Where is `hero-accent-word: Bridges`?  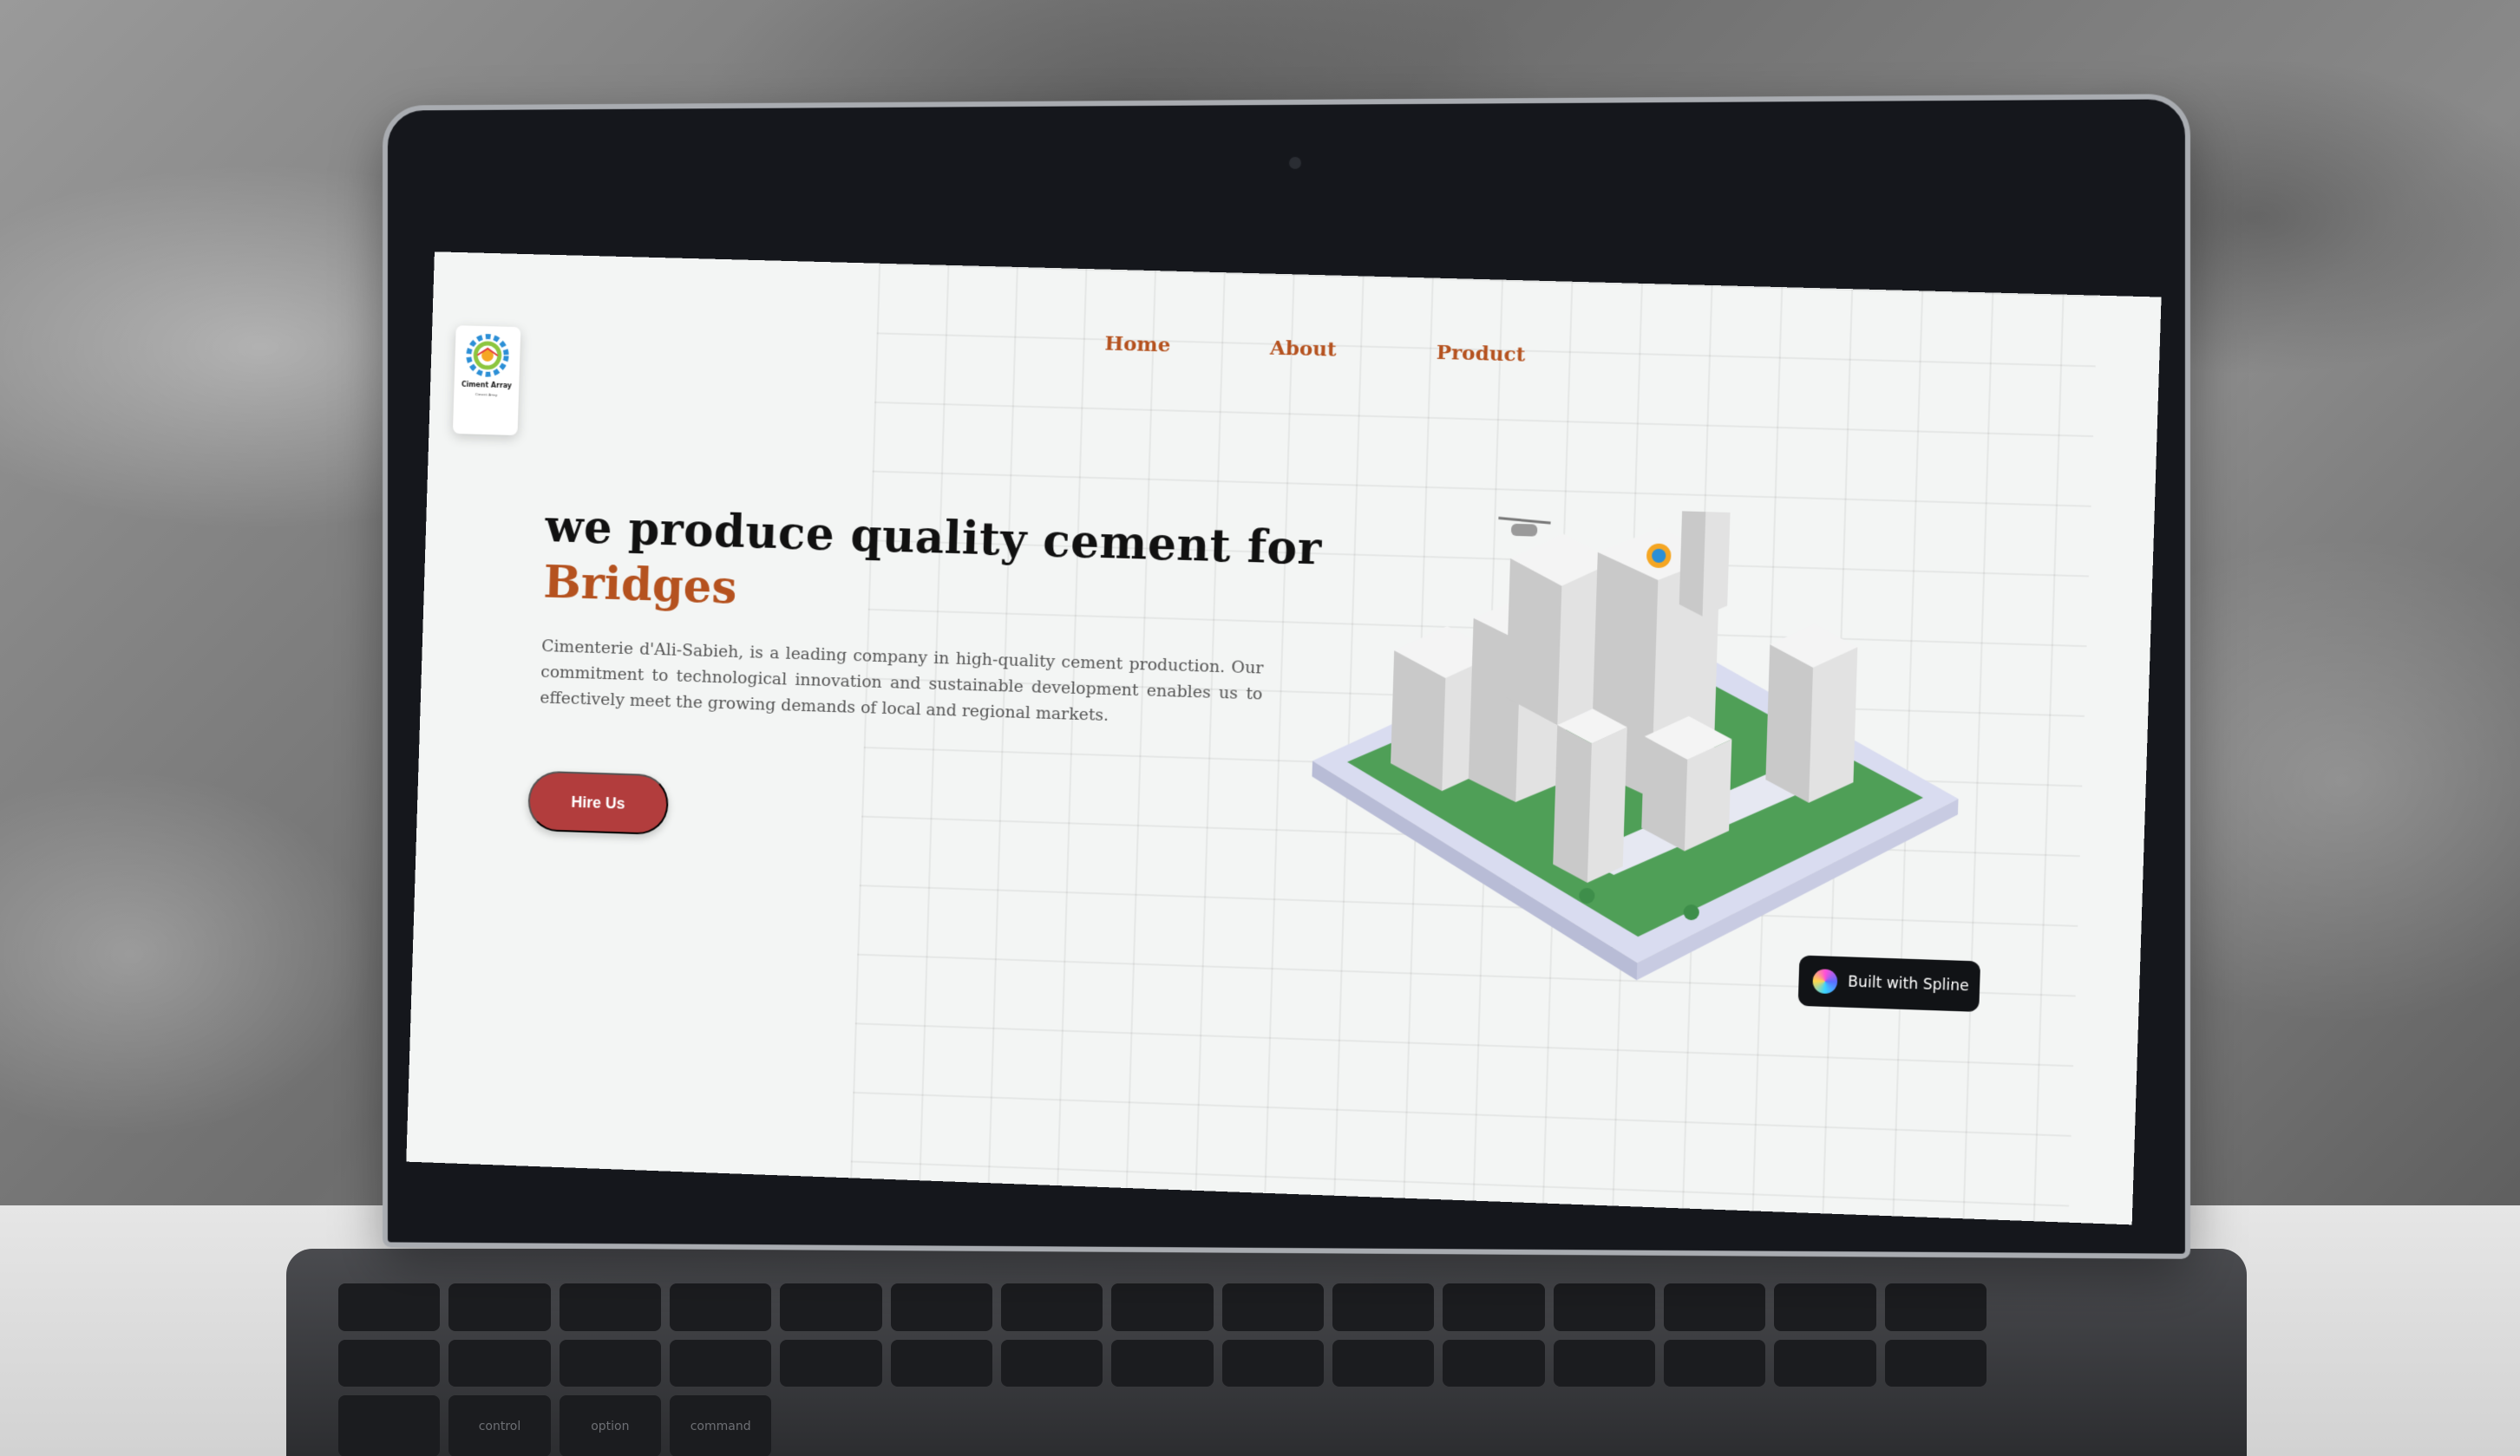
hero-accent-word: Bridges is located at coordinates (640, 585).